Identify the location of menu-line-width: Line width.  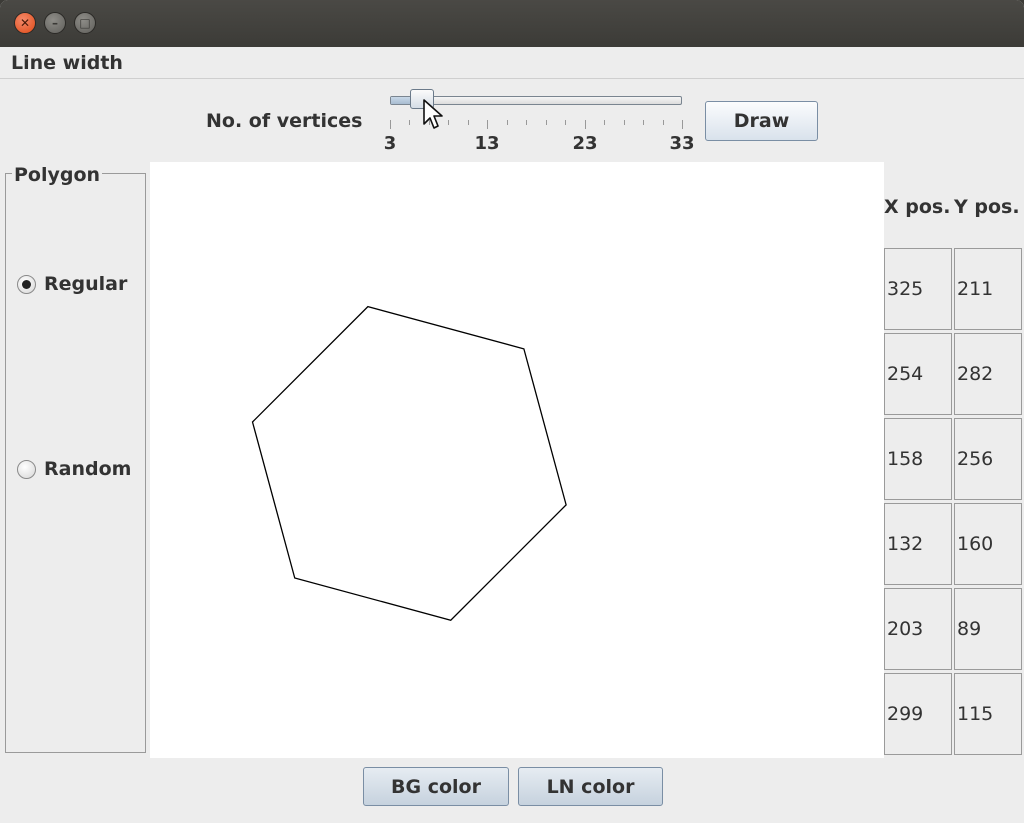
(67, 63).